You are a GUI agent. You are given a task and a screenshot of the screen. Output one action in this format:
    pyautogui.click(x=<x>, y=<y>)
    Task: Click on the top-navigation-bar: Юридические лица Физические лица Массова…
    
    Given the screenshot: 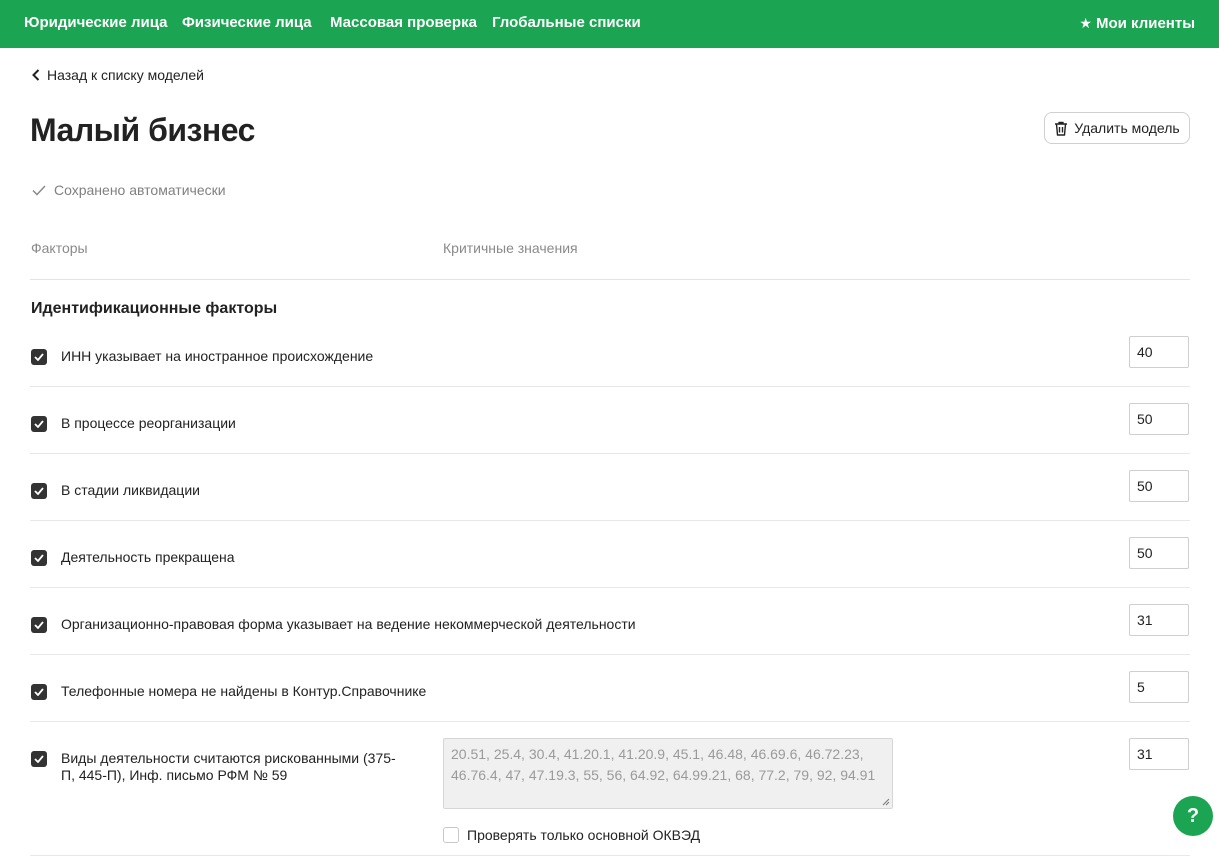 What is the action you would take?
    pyautogui.click(x=609, y=24)
    